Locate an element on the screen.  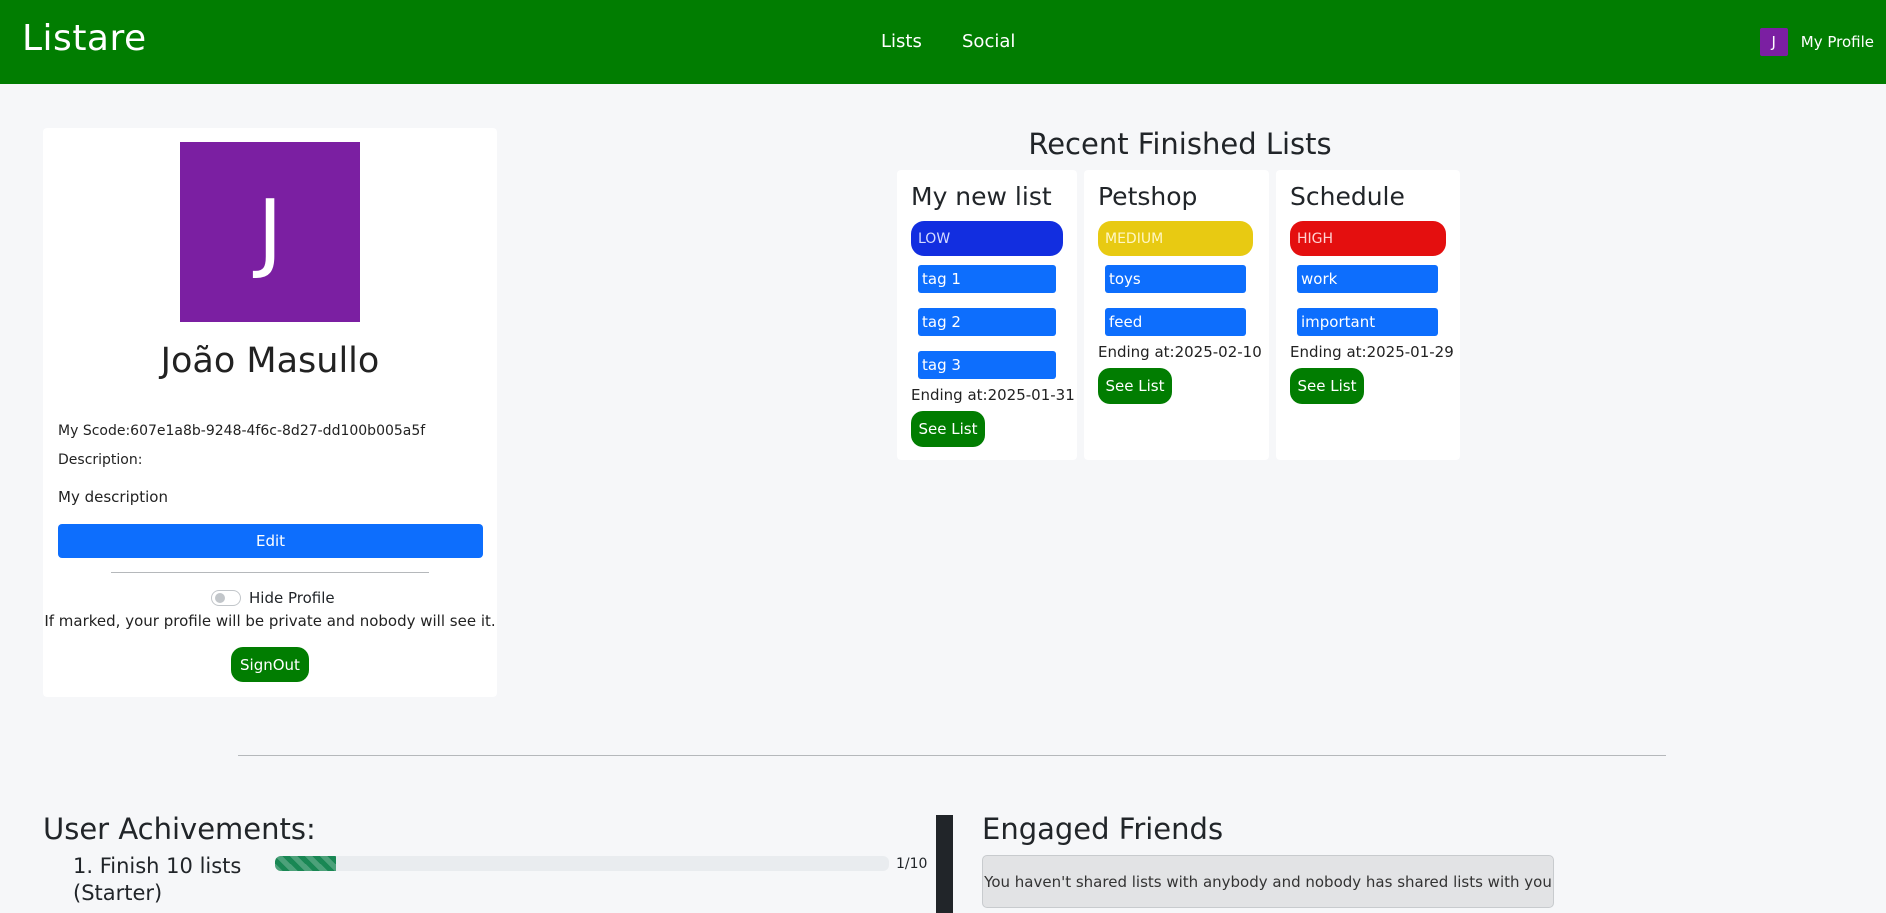
hide-profile-label: Hide Profile is located at coordinates (292, 598).